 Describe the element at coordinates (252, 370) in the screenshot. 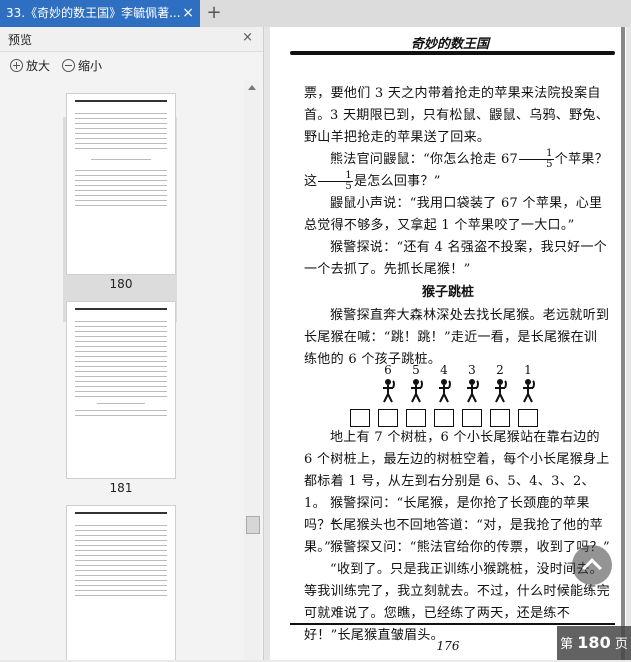

I see `thumbnail-scrollbar` at that location.